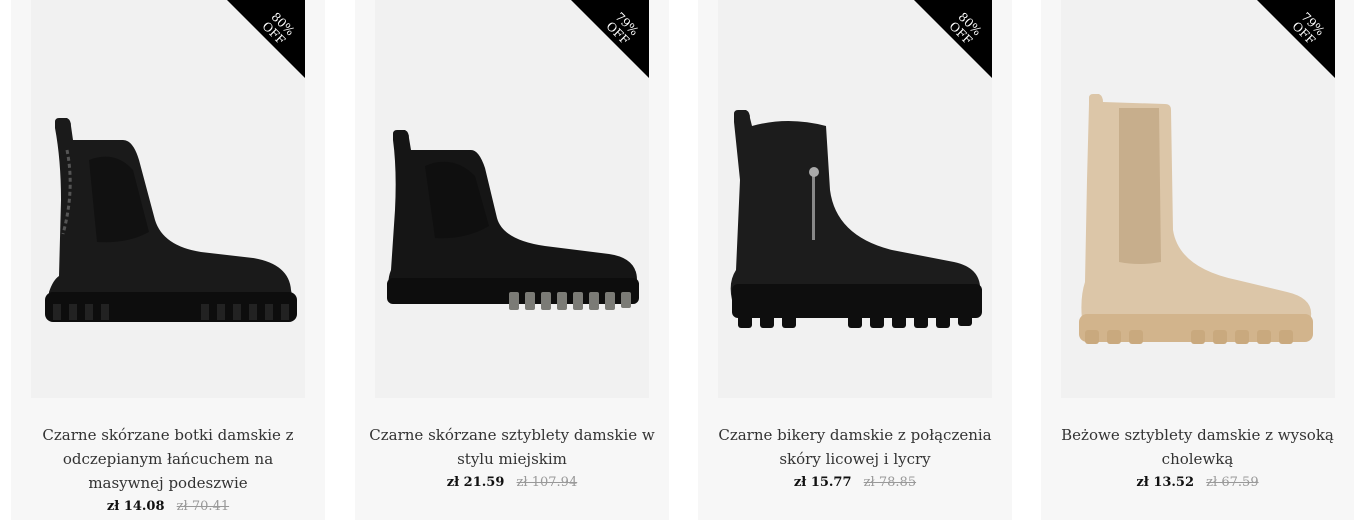  I want to click on sale-price: zł 15.77, so click(822, 482).